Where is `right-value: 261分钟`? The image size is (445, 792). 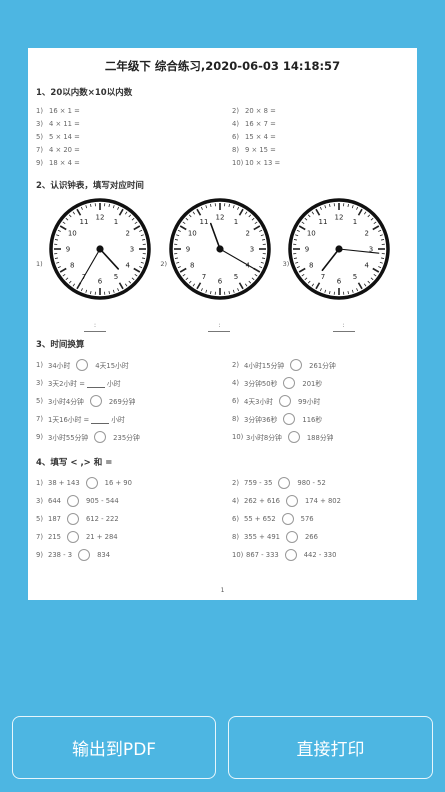 right-value: 261分钟 is located at coordinates (322, 366).